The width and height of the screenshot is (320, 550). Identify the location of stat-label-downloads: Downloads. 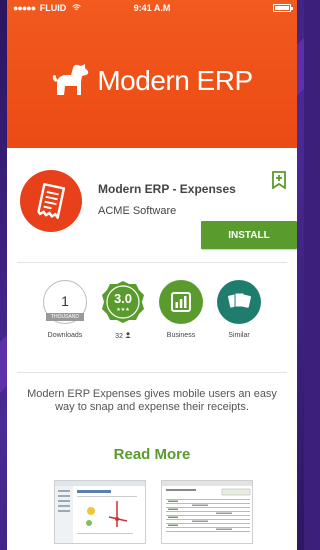
(65, 335).